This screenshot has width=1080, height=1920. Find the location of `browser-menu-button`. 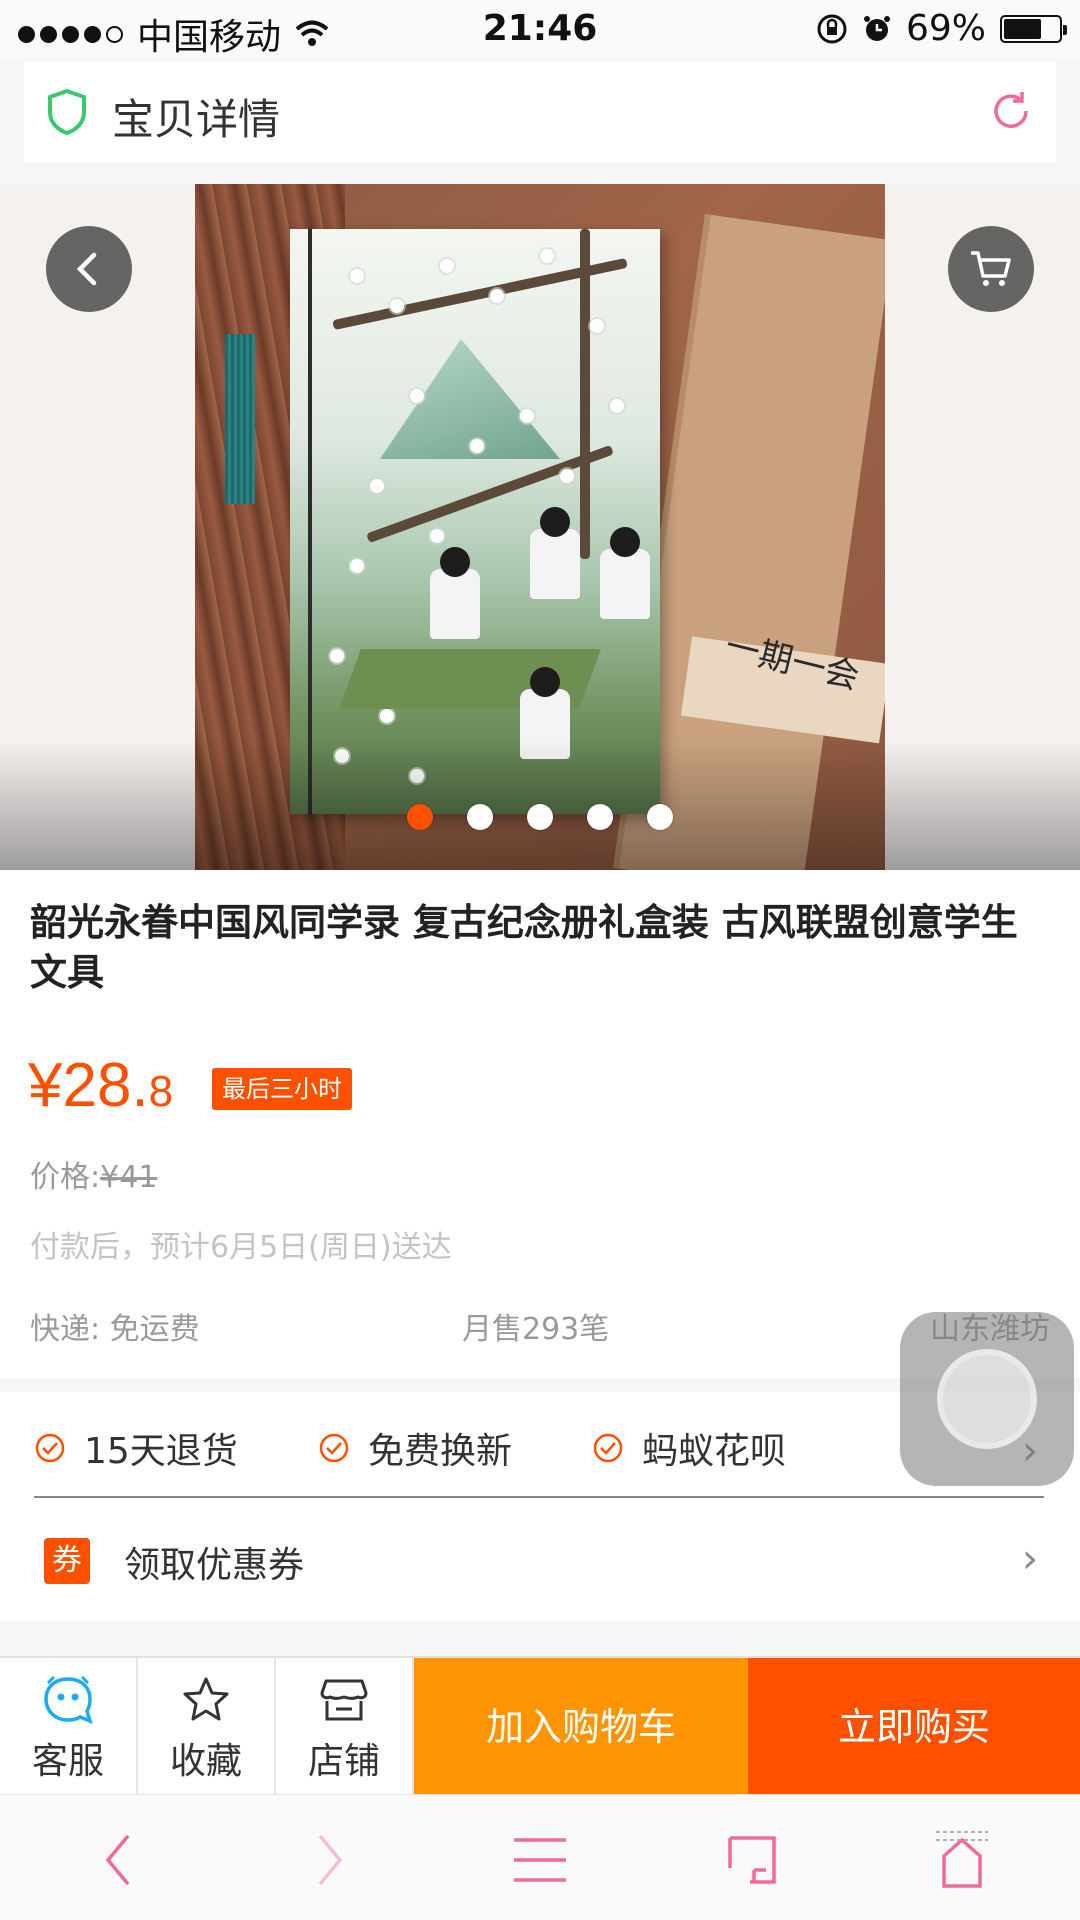

browser-menu-button is located at coordinates (540, 1860).